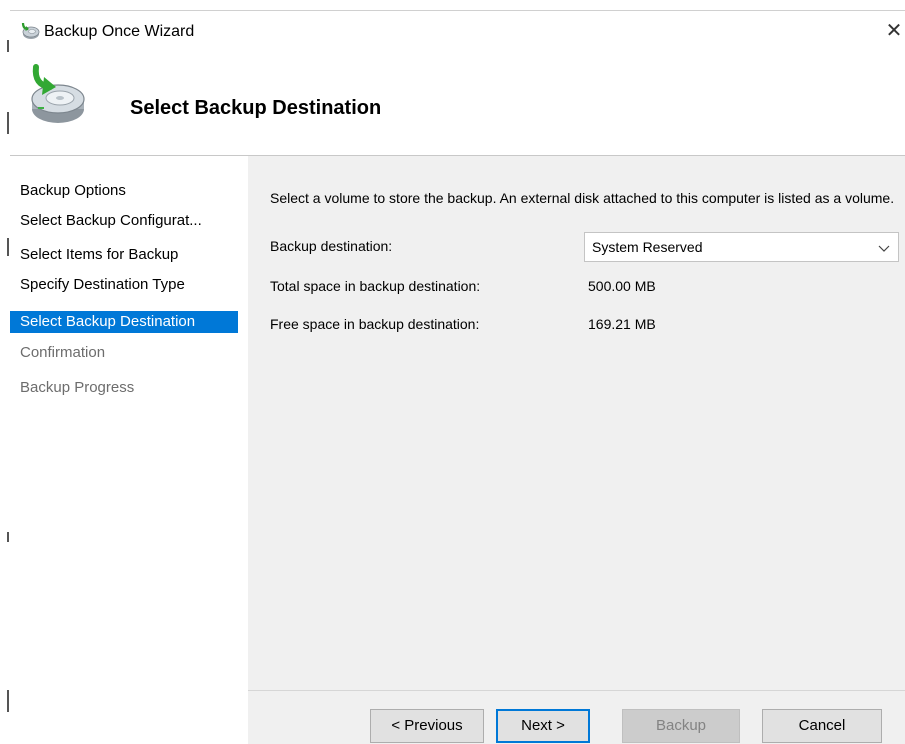  Describe the element at coordinates (375, 324) in the screenshot. I see `free-space-label: Free space in backup destination:` at that location.